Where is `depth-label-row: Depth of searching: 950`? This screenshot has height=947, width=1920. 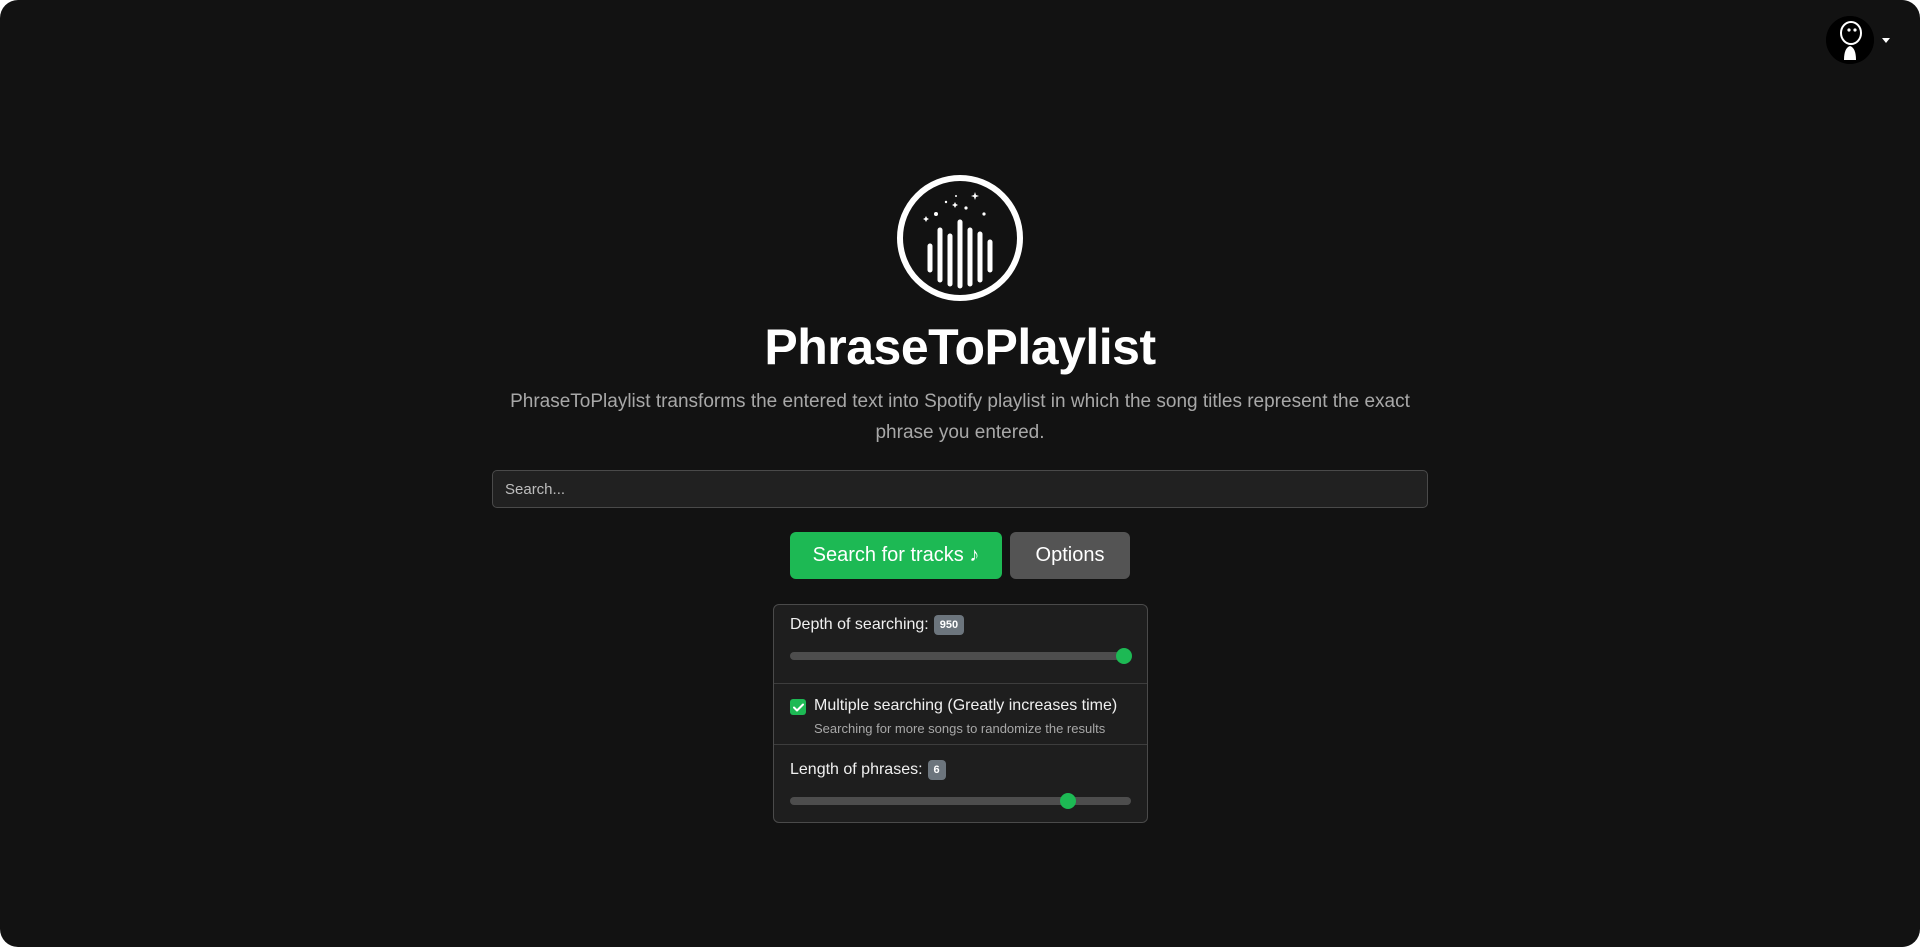 depth-label-row: Depth of searching: 950 is located at coordinates (877, 625).